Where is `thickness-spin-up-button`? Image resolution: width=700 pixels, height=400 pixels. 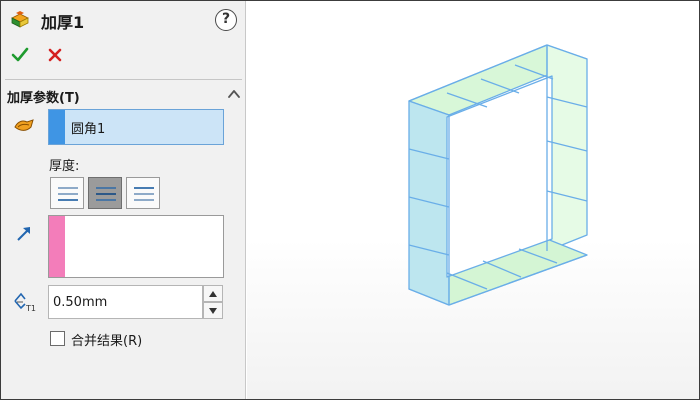 thickness-spin-up-button is located at coordinates (213, 293).